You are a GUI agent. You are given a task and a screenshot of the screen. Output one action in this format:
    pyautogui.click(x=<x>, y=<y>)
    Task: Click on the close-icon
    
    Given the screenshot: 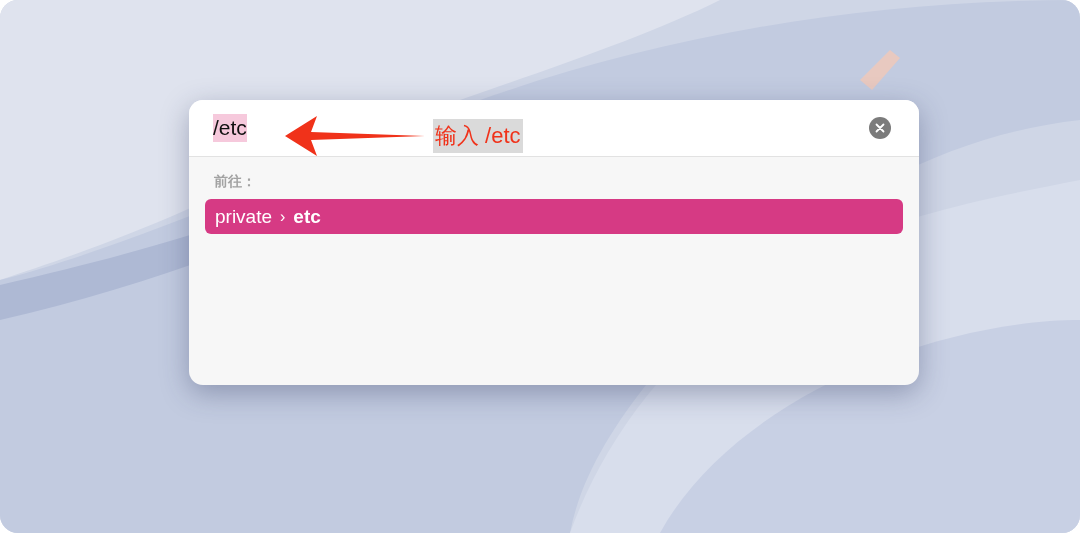 What is the action you would take?
    pyautogui.click(x=880, y=128)
    